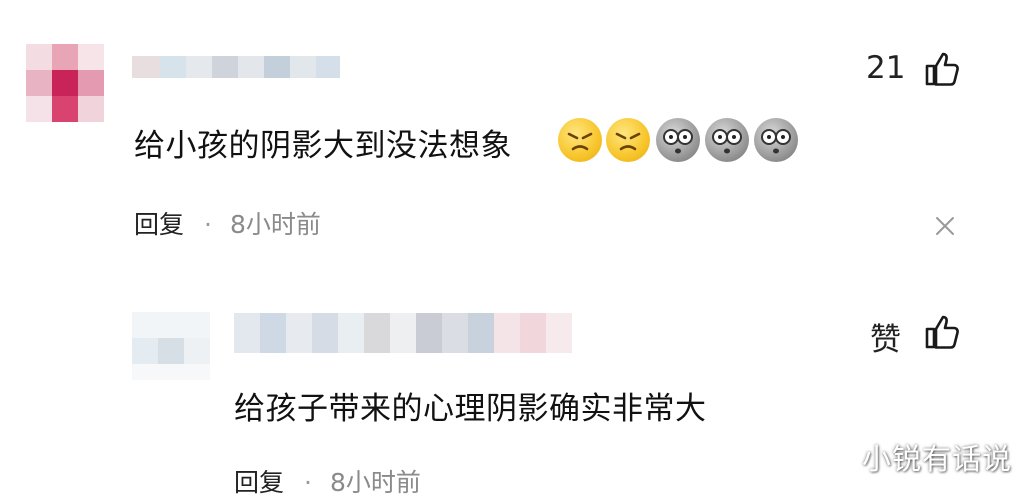  I want to click on comment-text: 给小孩的阴影大到没法想象, so click(323, 146).